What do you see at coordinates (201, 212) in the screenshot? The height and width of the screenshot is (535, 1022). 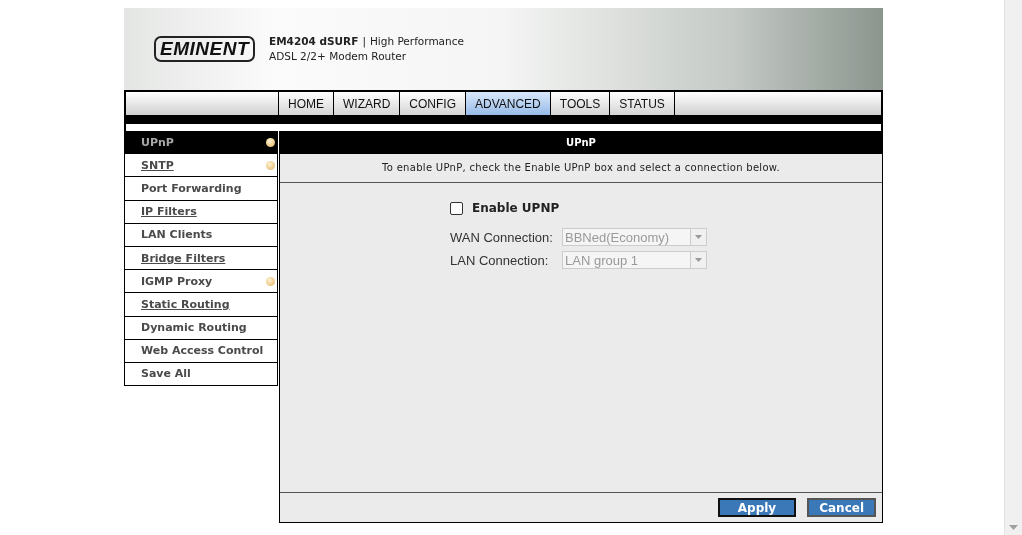 I see `sidebar-item: IP Filters` at bounding box center [201, 212].